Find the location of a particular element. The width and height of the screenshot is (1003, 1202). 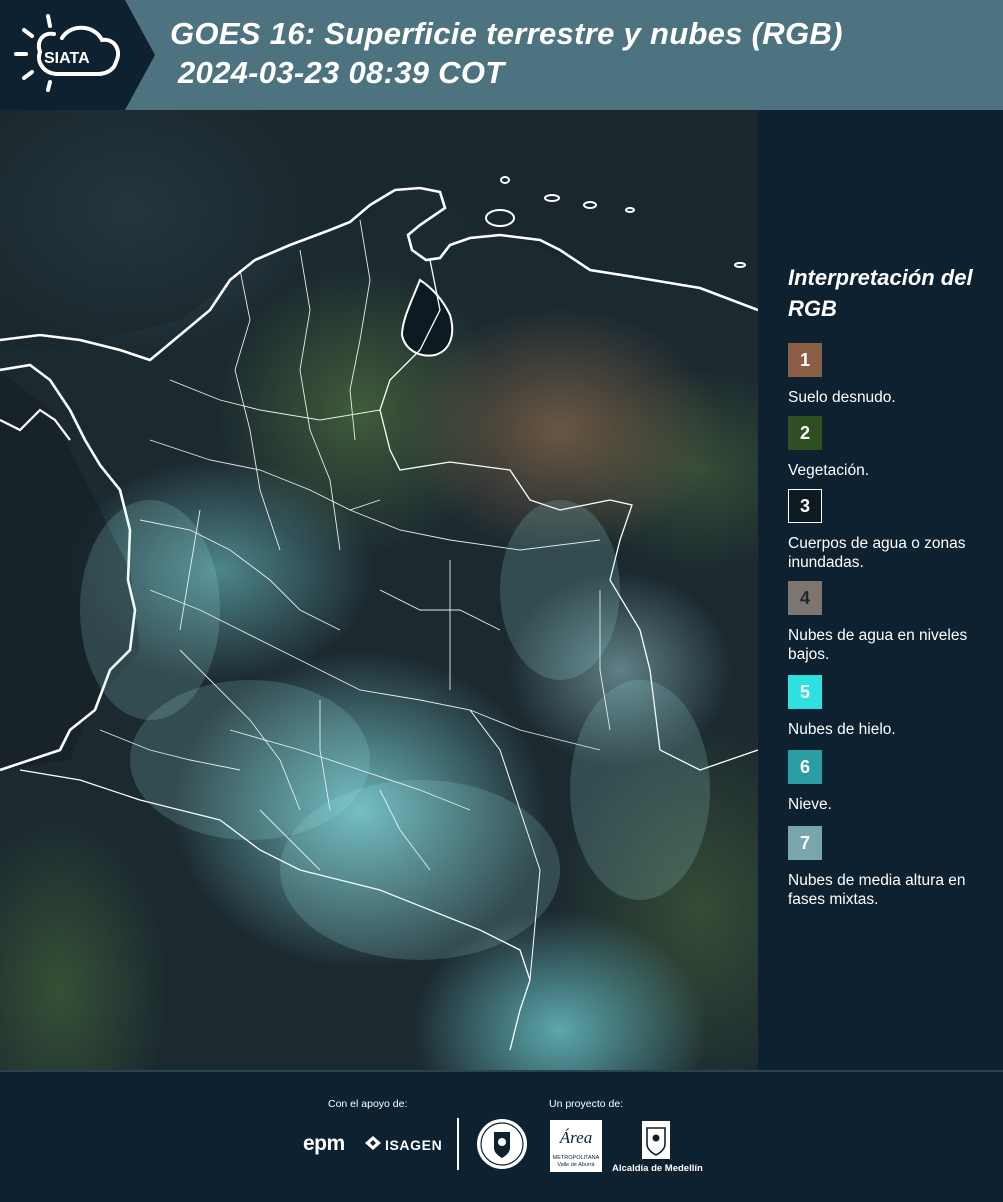

legend-swatch: 2 is located at coordinates (805, 433).